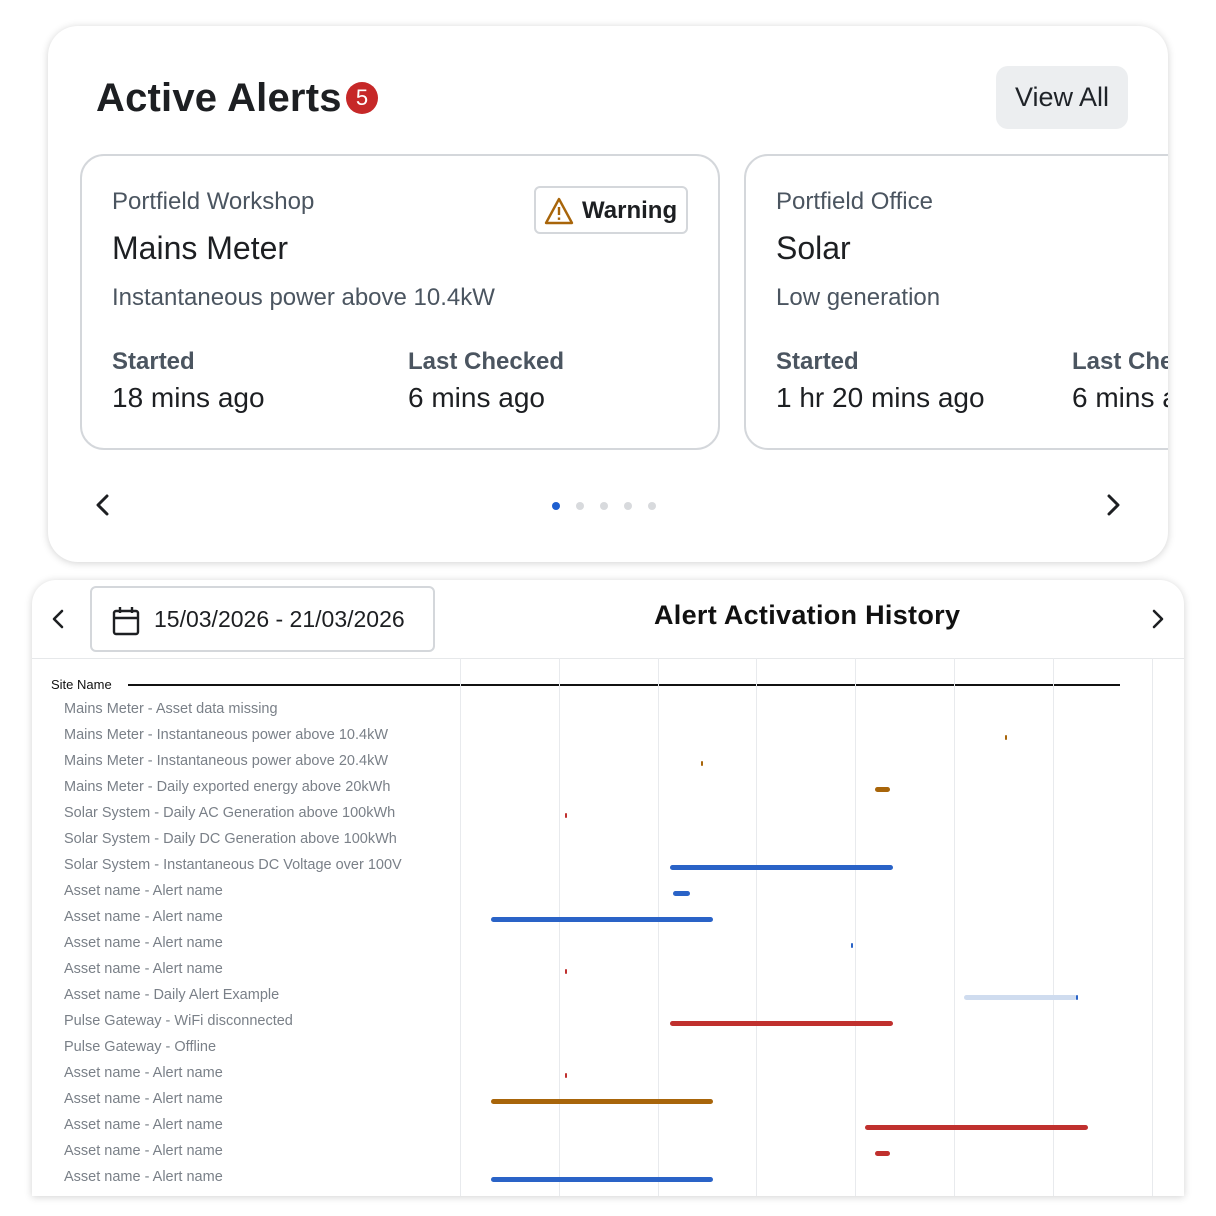  What do you see at coordinates (200, 248) in the screenshot?
I see `alert-asset-name: Mains Meter` at bounding box center [200, 248].